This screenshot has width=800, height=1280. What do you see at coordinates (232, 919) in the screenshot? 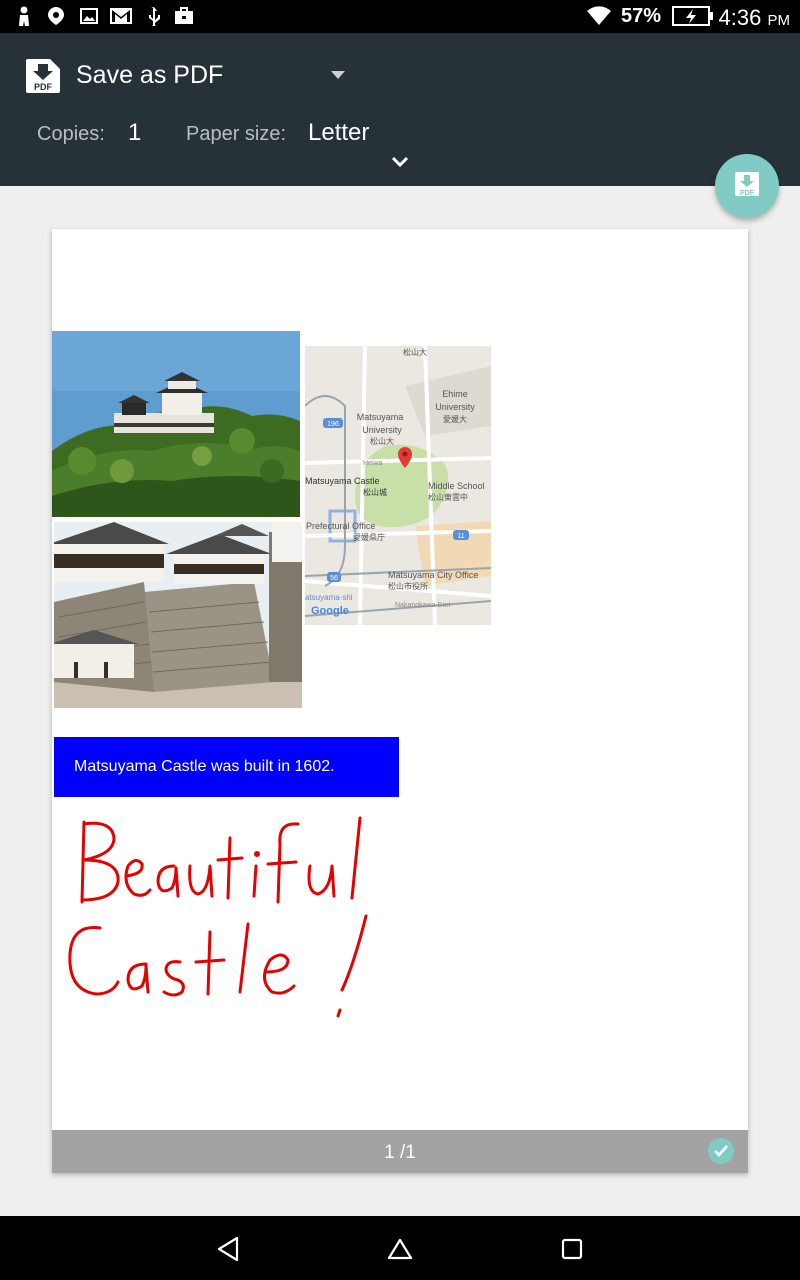
I see `handwritten-note` at bounding box center [232, 919].